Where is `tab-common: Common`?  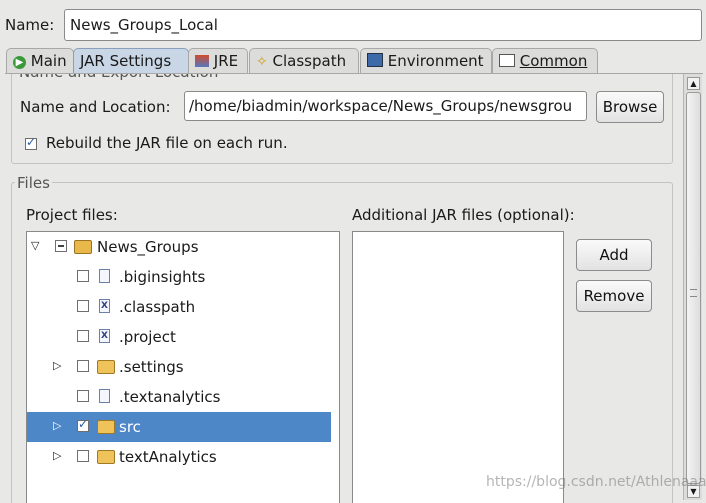 tab-common: Common is located at coordinates (545, 61).